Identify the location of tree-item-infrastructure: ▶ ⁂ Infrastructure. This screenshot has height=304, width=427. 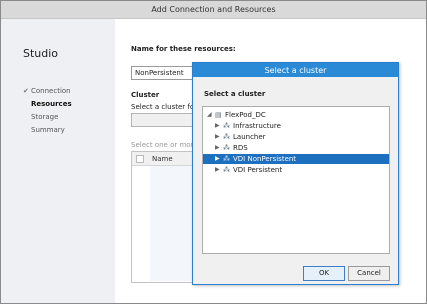
(296, 126).